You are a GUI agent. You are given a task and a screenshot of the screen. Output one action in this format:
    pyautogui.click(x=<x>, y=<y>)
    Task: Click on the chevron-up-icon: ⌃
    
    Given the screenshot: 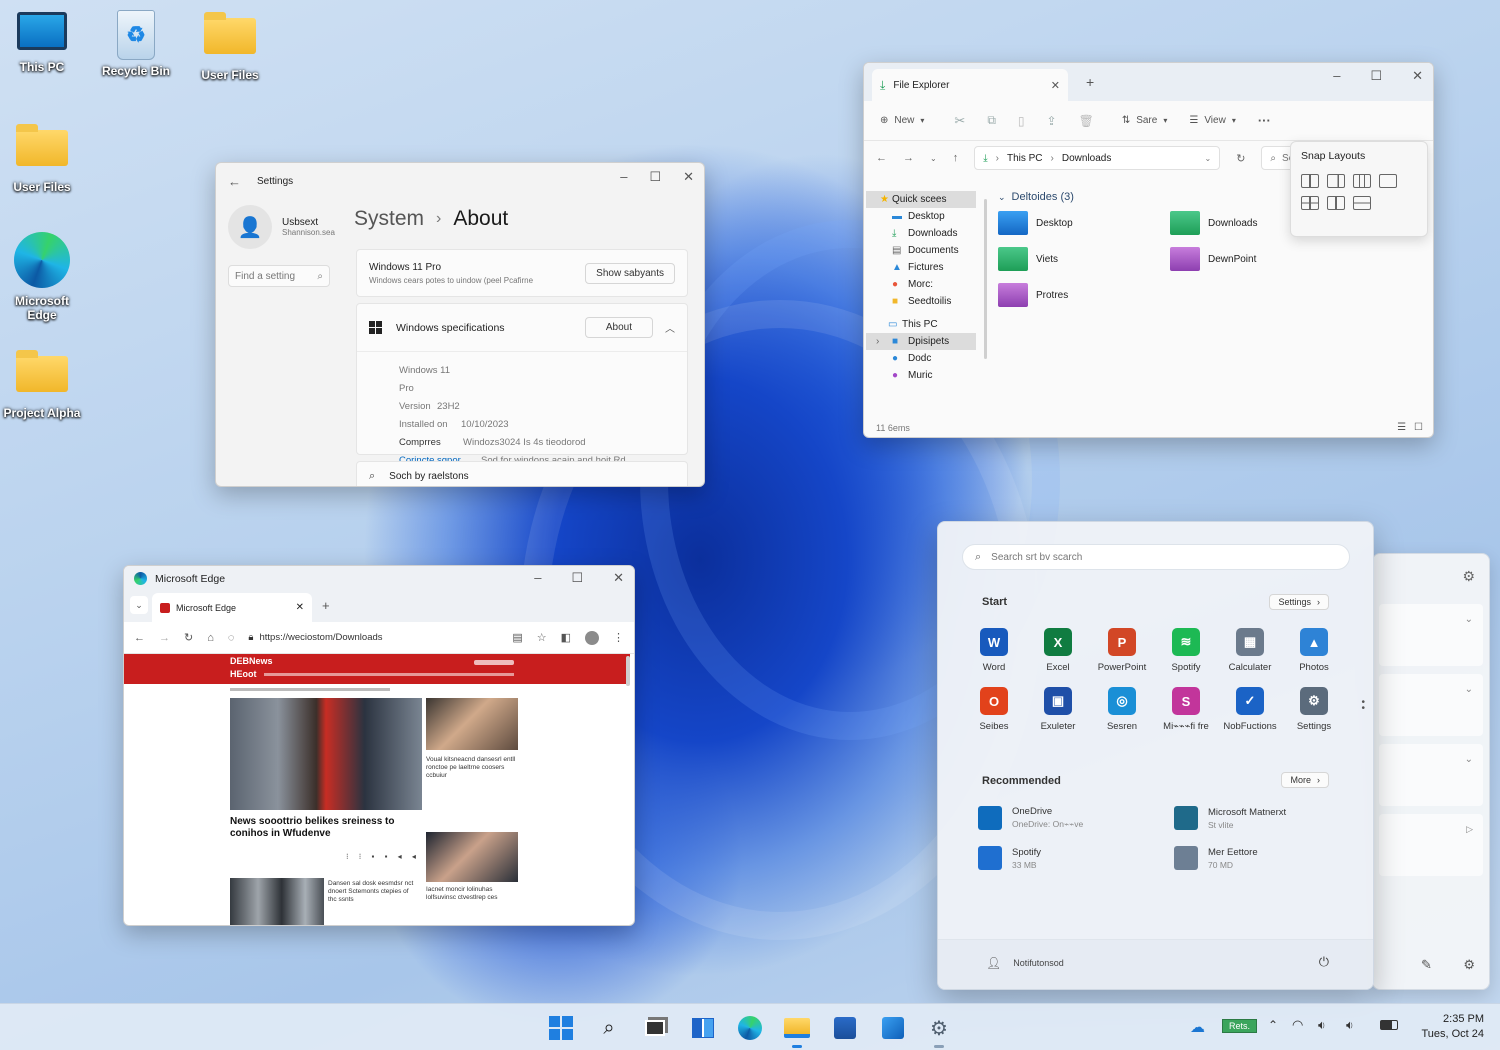 What is the action you would take?
    pyautogui.click(x=1273, y=1025)
    